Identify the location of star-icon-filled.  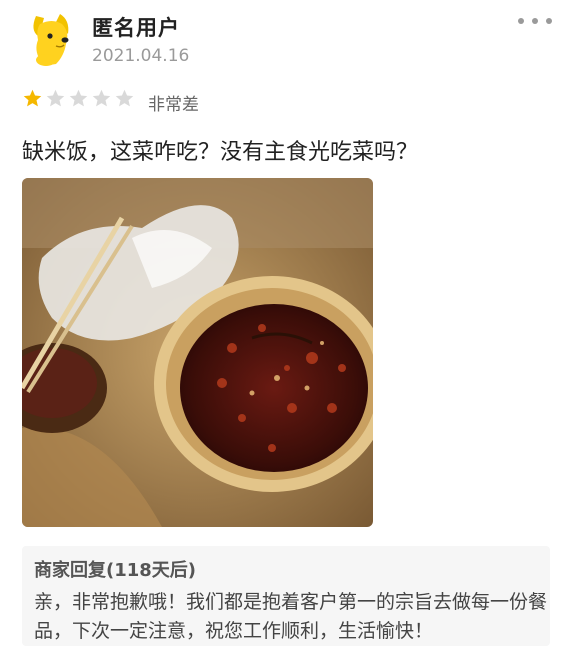
(32, 98).